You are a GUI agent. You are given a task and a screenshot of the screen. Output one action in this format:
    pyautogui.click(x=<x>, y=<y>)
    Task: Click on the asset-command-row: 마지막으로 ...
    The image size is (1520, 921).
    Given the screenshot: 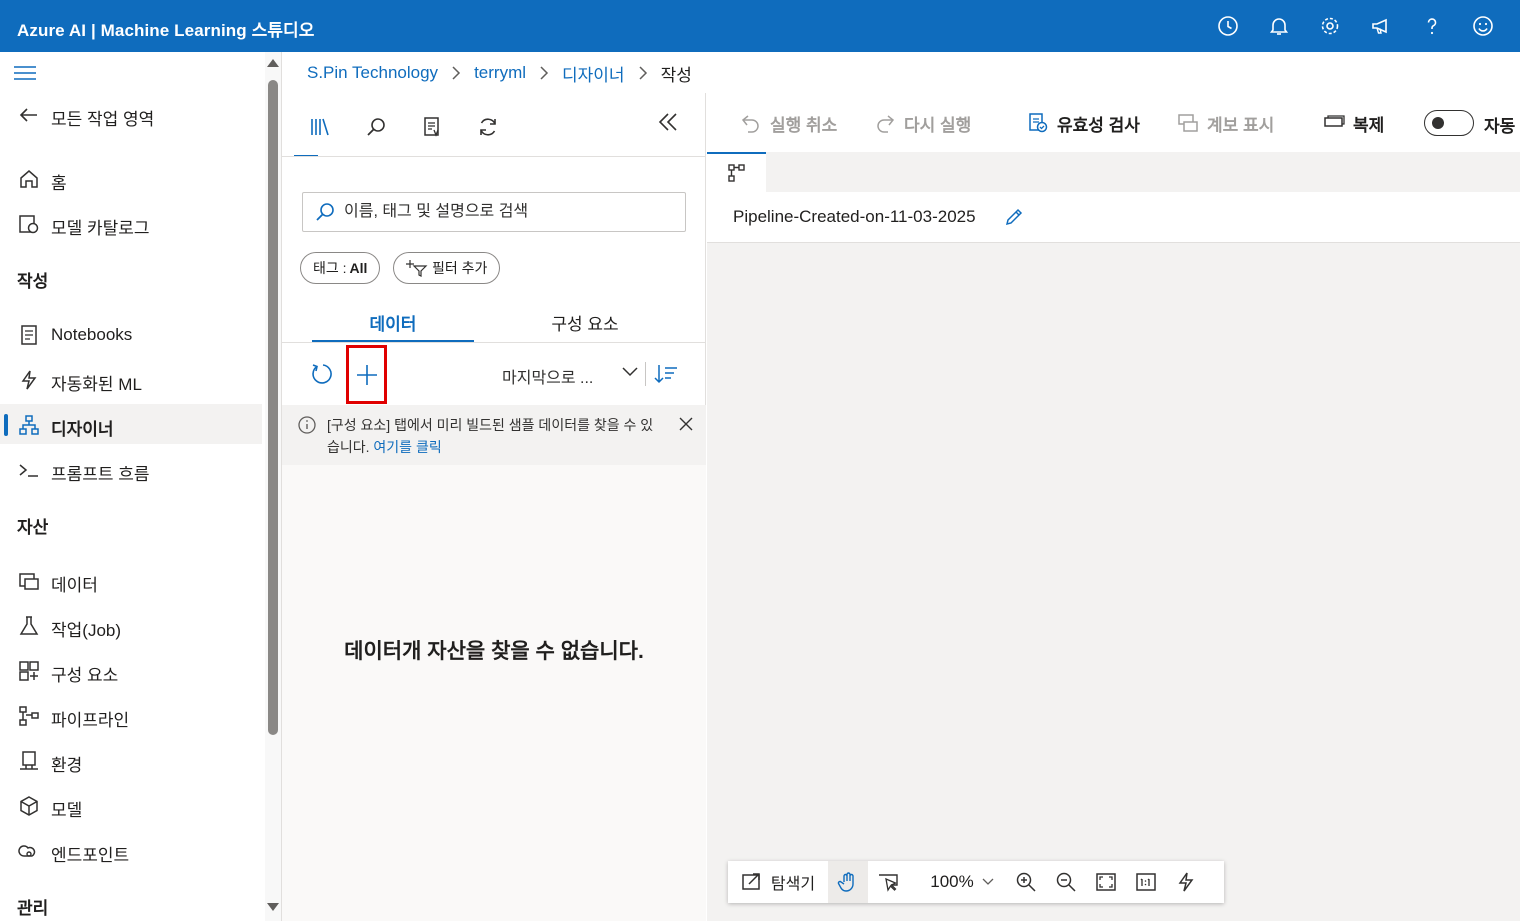 What is the action you would take?
    pyautogui.click(x=494, y=374)
    